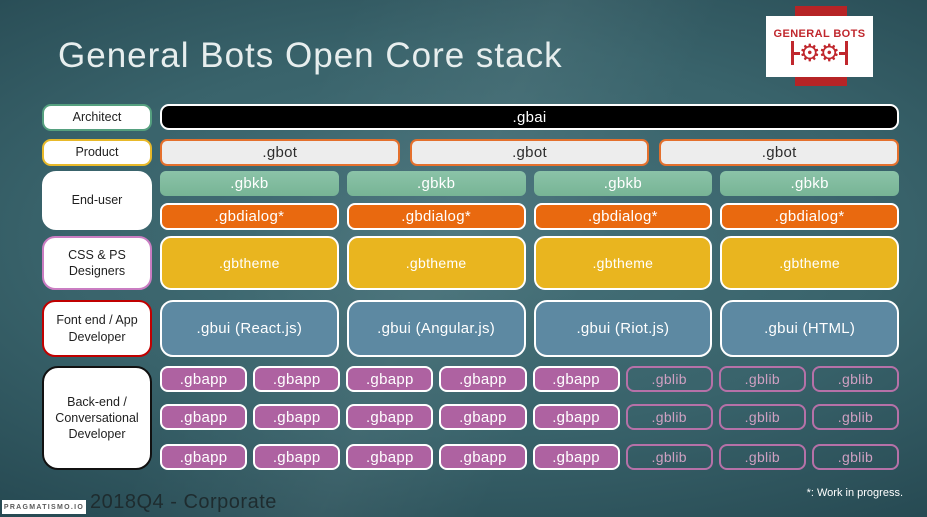  Describe the element at coordinates (97, 418) in the screenshot. I see `role-label-back-end-conversational-developer: Back-end / Conversational Developer` at that location.